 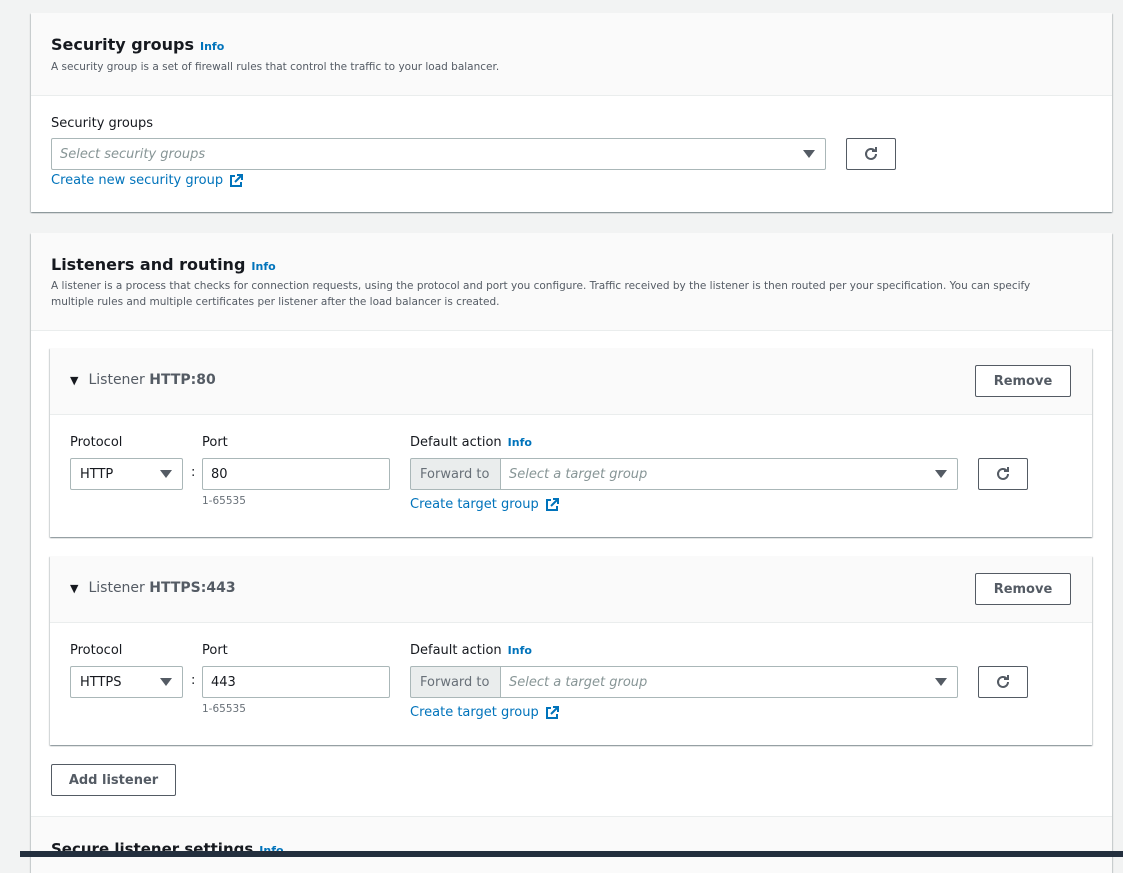 What do you see at coordinates (113, 780) in the screenshot?
I see `add-listener-button: Add listener` at bounding box center [113, 780].